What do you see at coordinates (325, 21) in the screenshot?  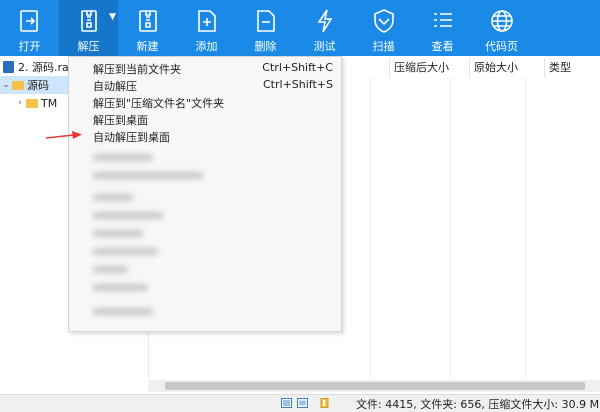 I see `test-bolt-icon` at bounding box center [325, 21].